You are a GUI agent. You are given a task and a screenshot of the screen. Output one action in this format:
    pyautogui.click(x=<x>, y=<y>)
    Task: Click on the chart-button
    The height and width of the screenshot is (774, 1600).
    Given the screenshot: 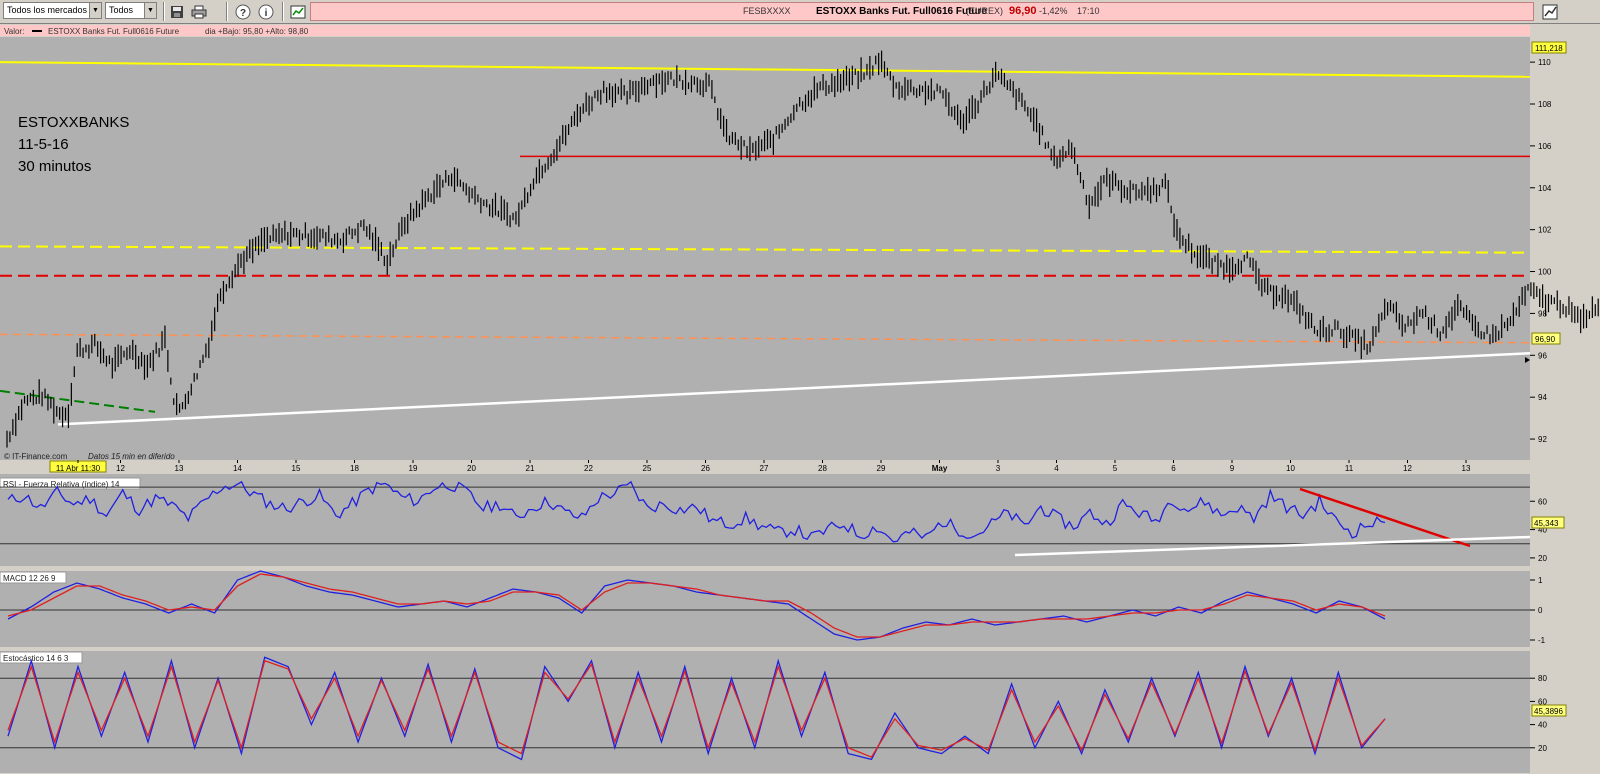 What is the action you would take?
    pyautogui.click(x=1550, y=11)
    